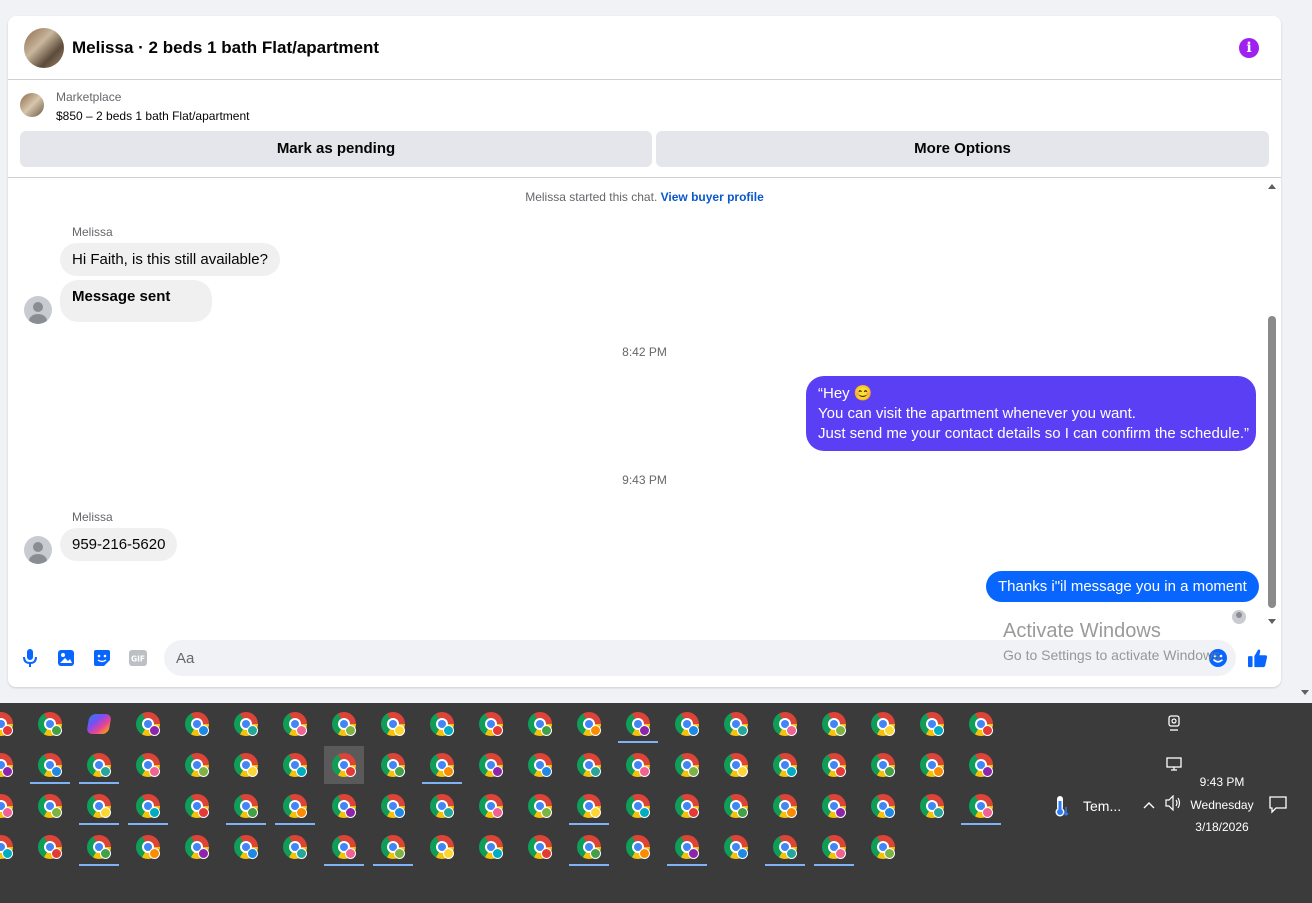 The height and width of the screenshot is (903, 1312). What do you see at coordinates (1061, 808) in the screenshot?
I see `thermometer-icon` at bounding box center [1061, 808].